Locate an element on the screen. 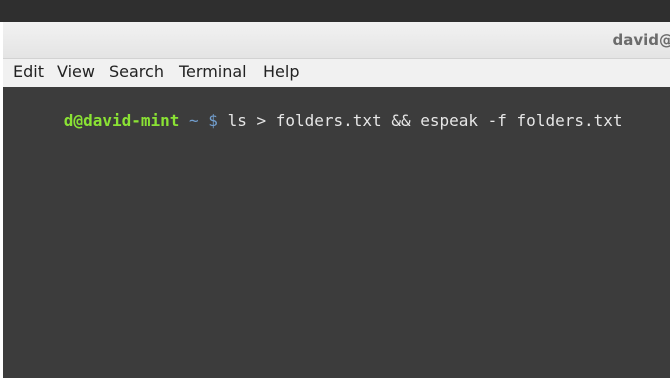 Image resolution: width=670 pixels, height=383 pixels. menu-view: View is located at coordinates (76, 72).